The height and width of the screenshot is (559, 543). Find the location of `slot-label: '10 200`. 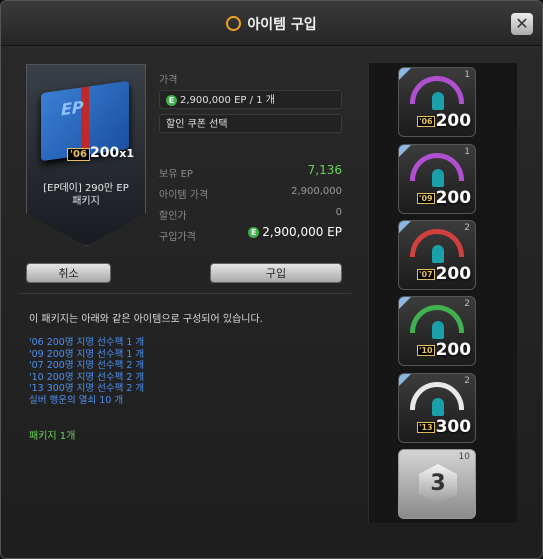

slot-label: '10 200 is located at coordinates (444, 350).